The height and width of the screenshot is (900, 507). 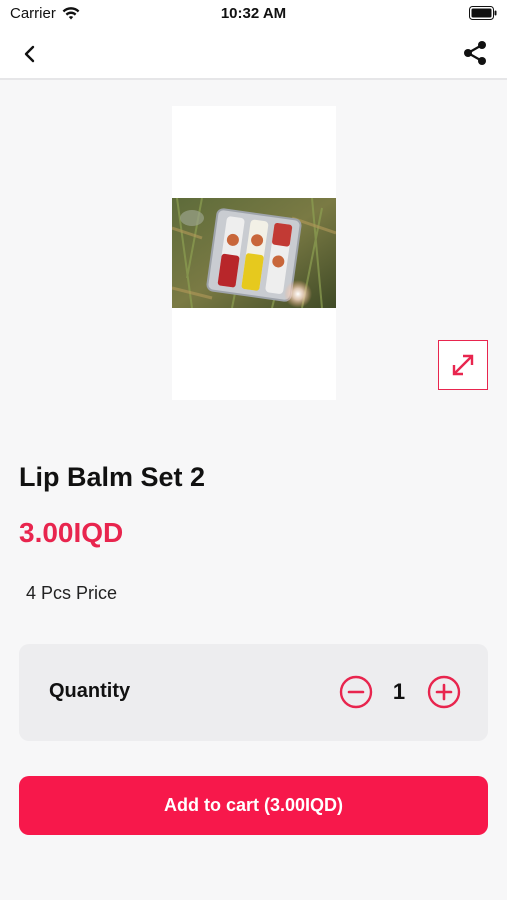 I want to click on share-button, so click(x=475, y=53).